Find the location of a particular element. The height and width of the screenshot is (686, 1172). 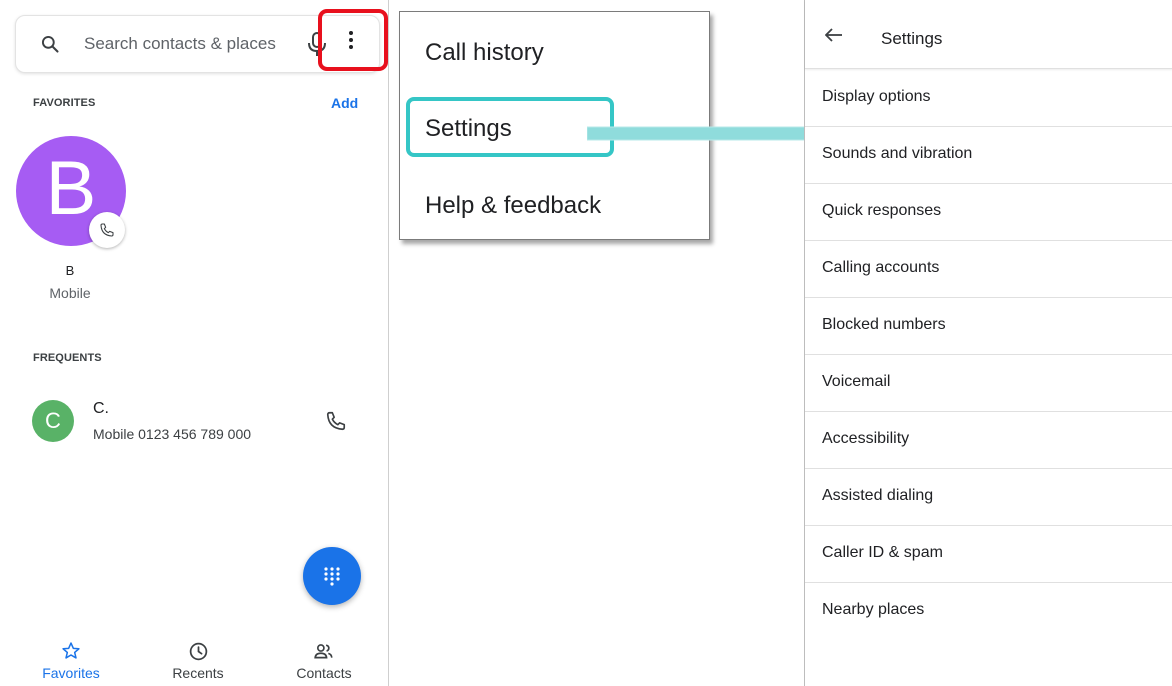

settings-item-label: Caller ID & spam is located at coordinates (882, 552).